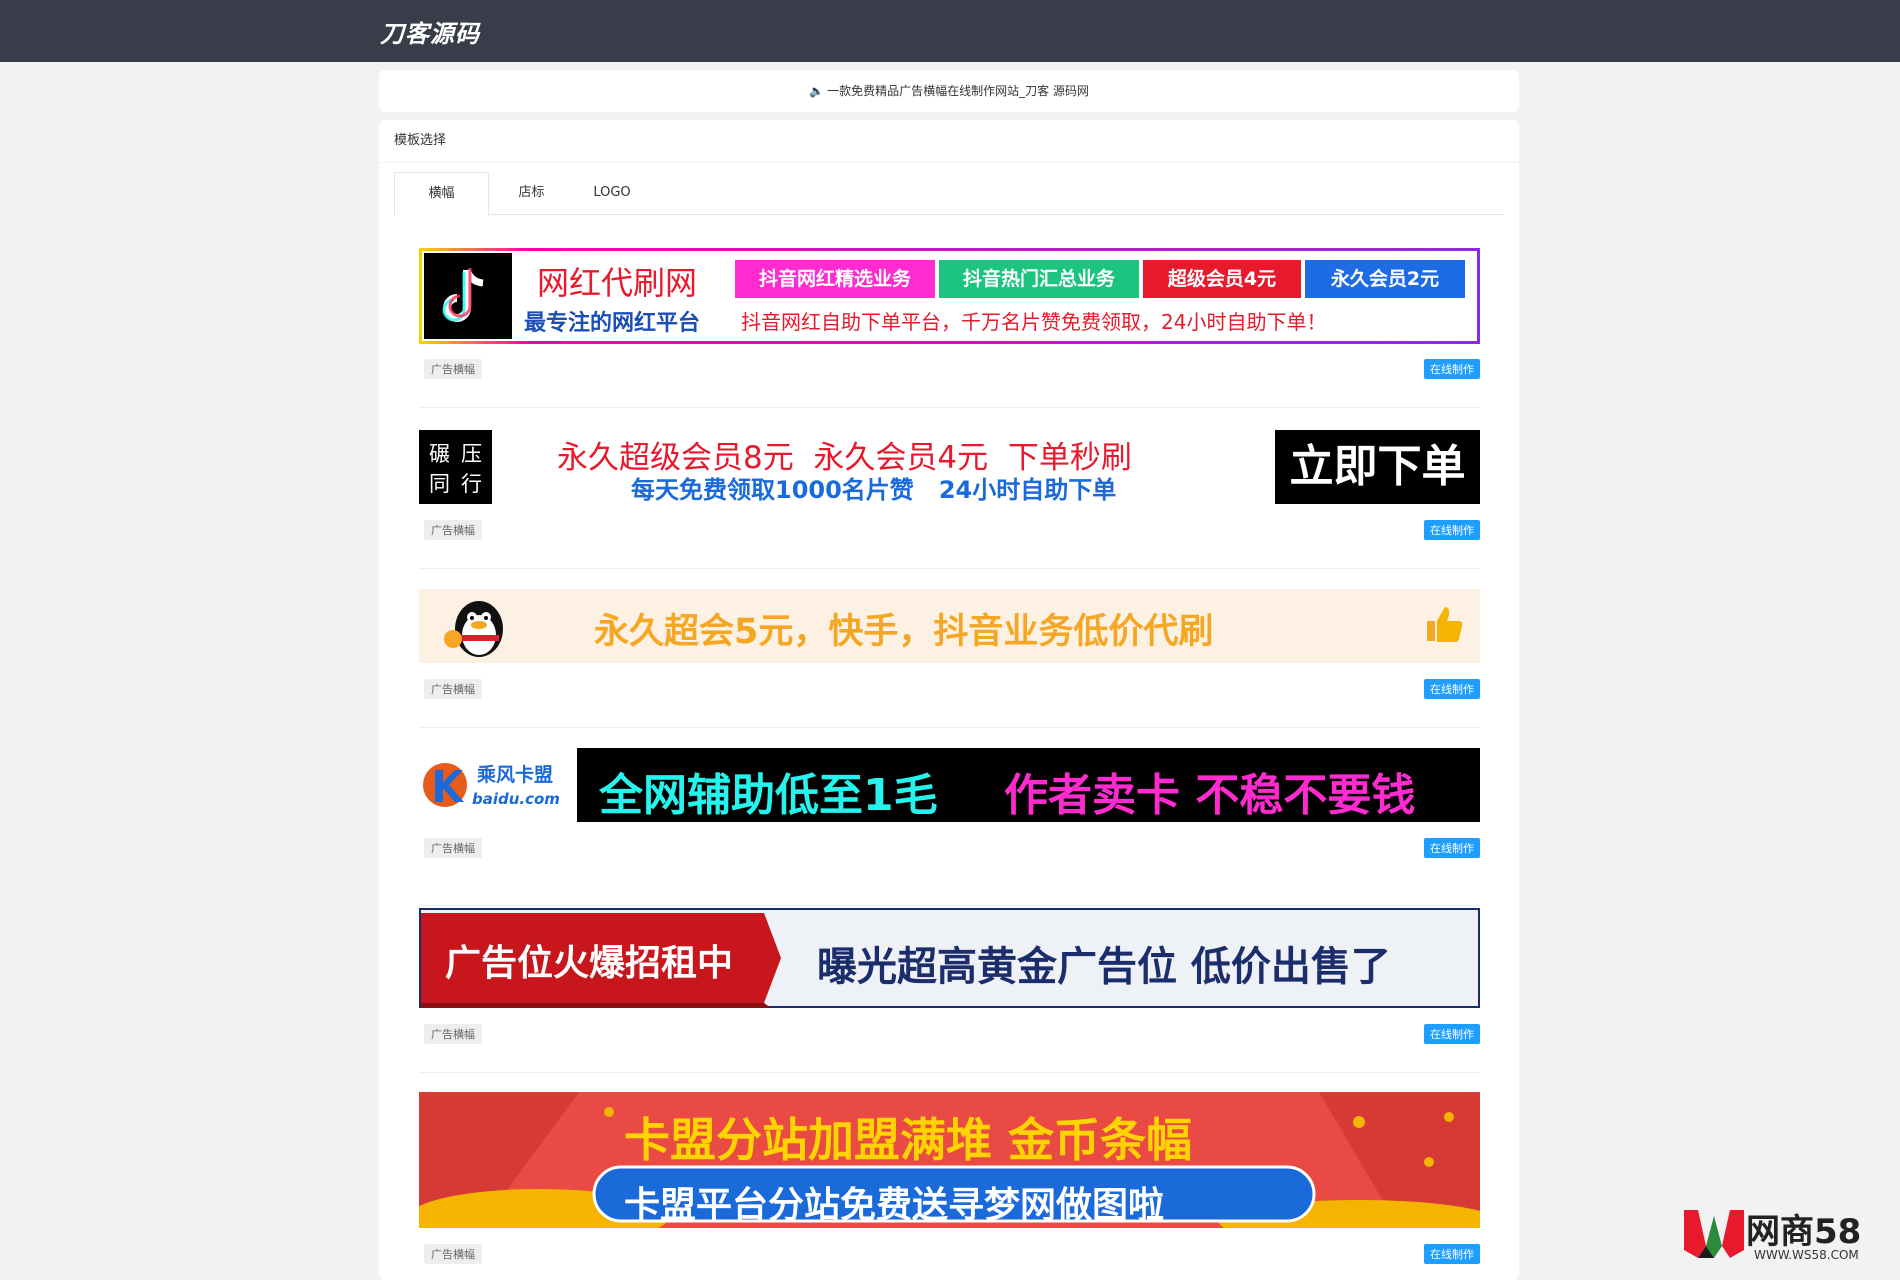 The width and height of the screenshot is (1900, 1280). I want to click on notice-text: 一款免费精品广告横幅在线制作网站_刀客 源码网, so click(958, 91).